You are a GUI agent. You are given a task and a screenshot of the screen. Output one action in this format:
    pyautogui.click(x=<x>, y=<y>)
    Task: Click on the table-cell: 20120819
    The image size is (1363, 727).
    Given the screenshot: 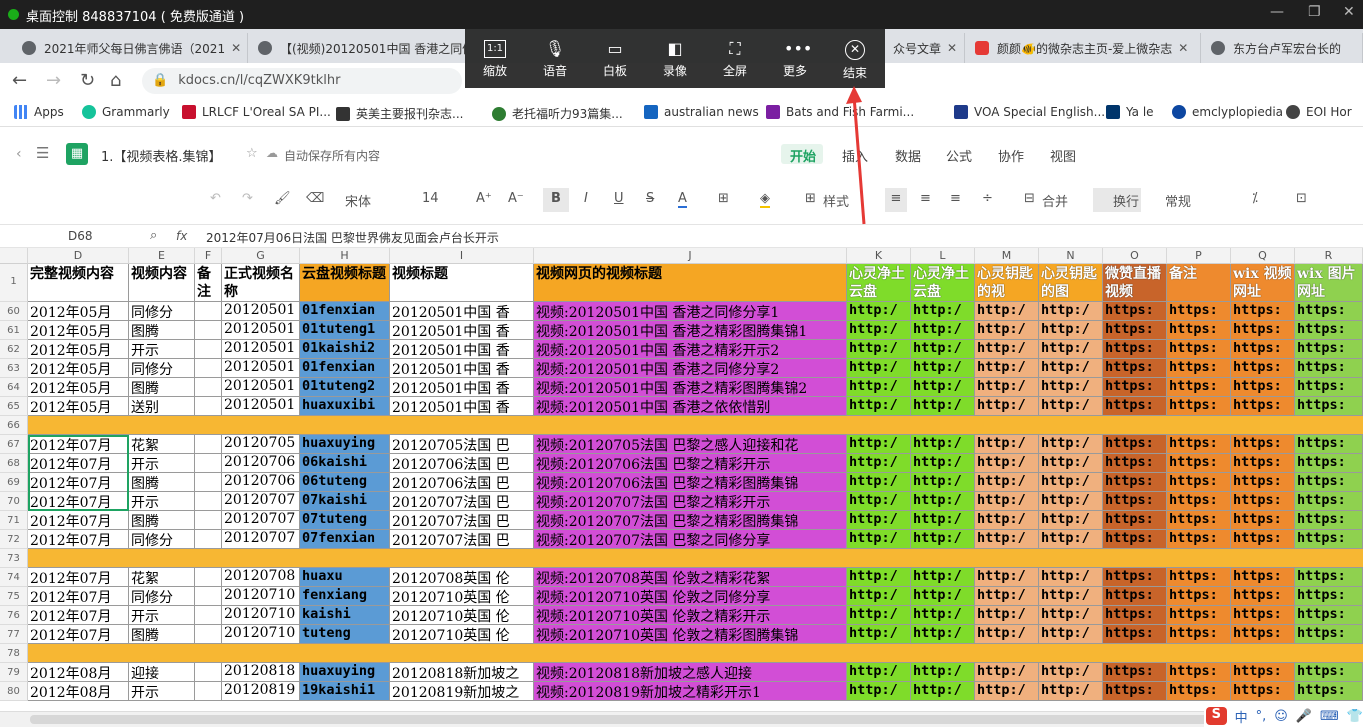 What is the action you would take?
    pyautogui.click(x=261, y=691)
    